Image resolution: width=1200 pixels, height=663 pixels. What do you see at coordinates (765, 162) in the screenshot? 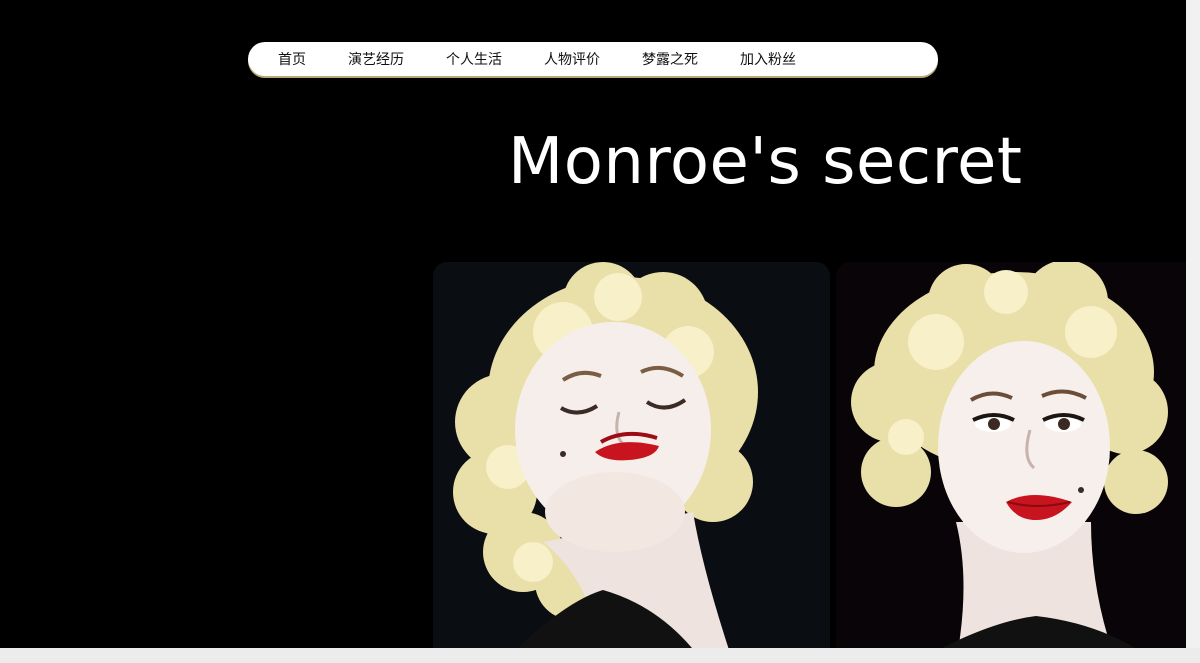
I see `page-title: Monroe's secret` at bounding box center [765, 162].